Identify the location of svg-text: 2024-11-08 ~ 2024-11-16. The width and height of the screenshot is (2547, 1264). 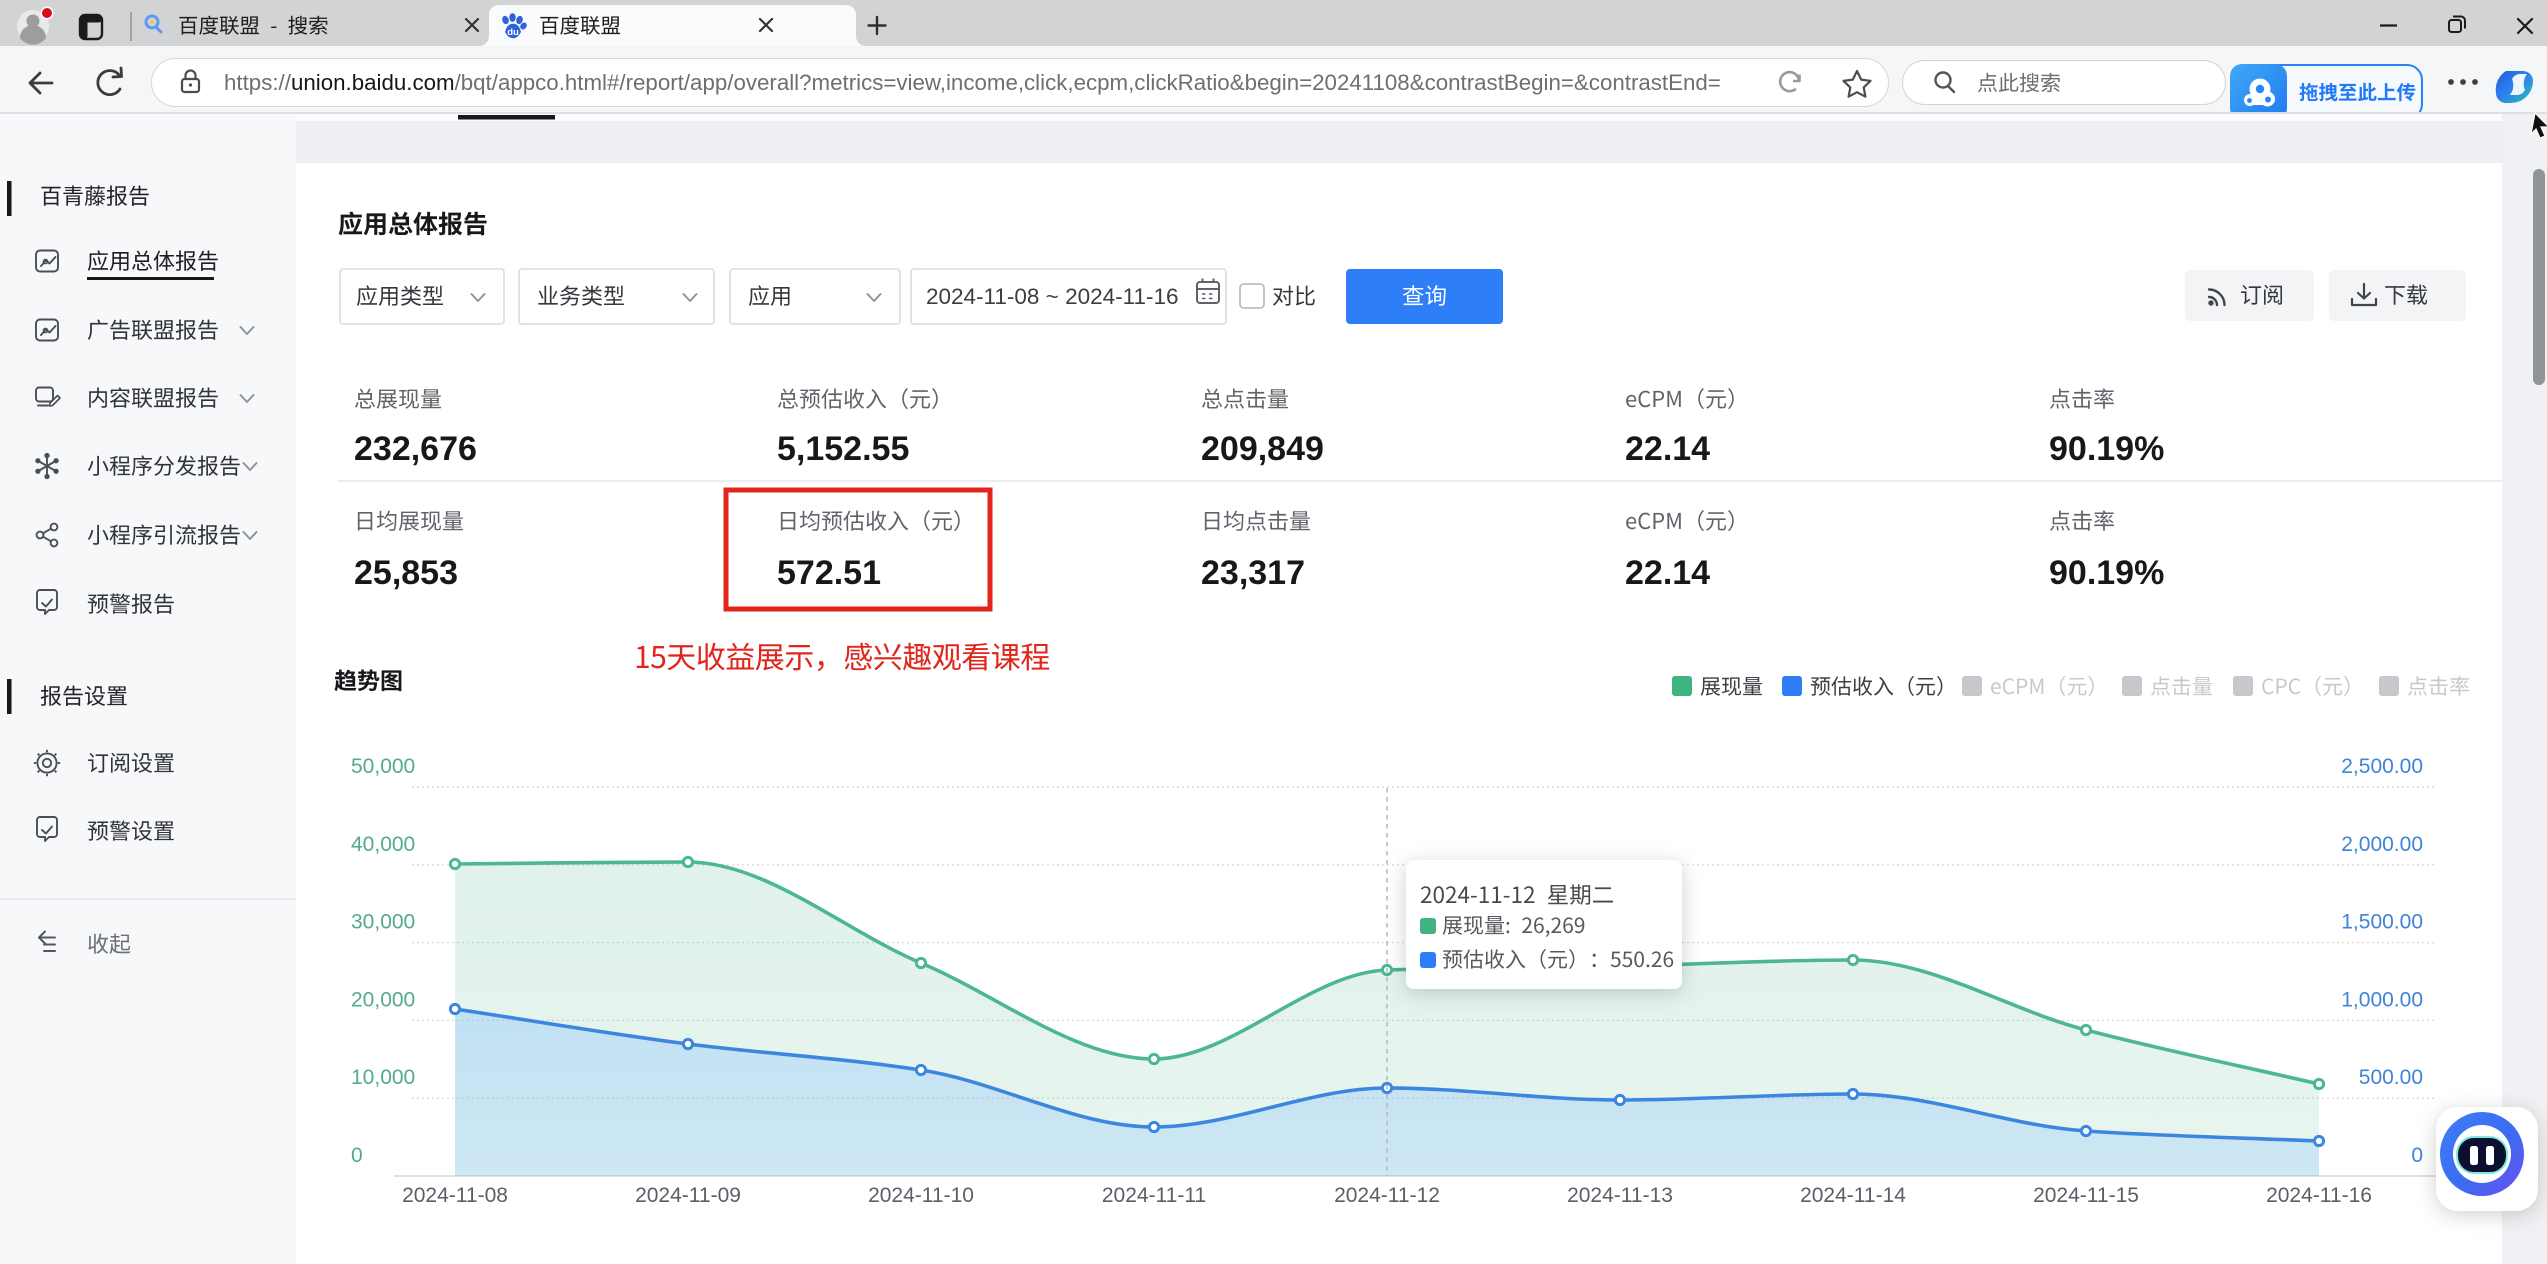
(1052, 296).